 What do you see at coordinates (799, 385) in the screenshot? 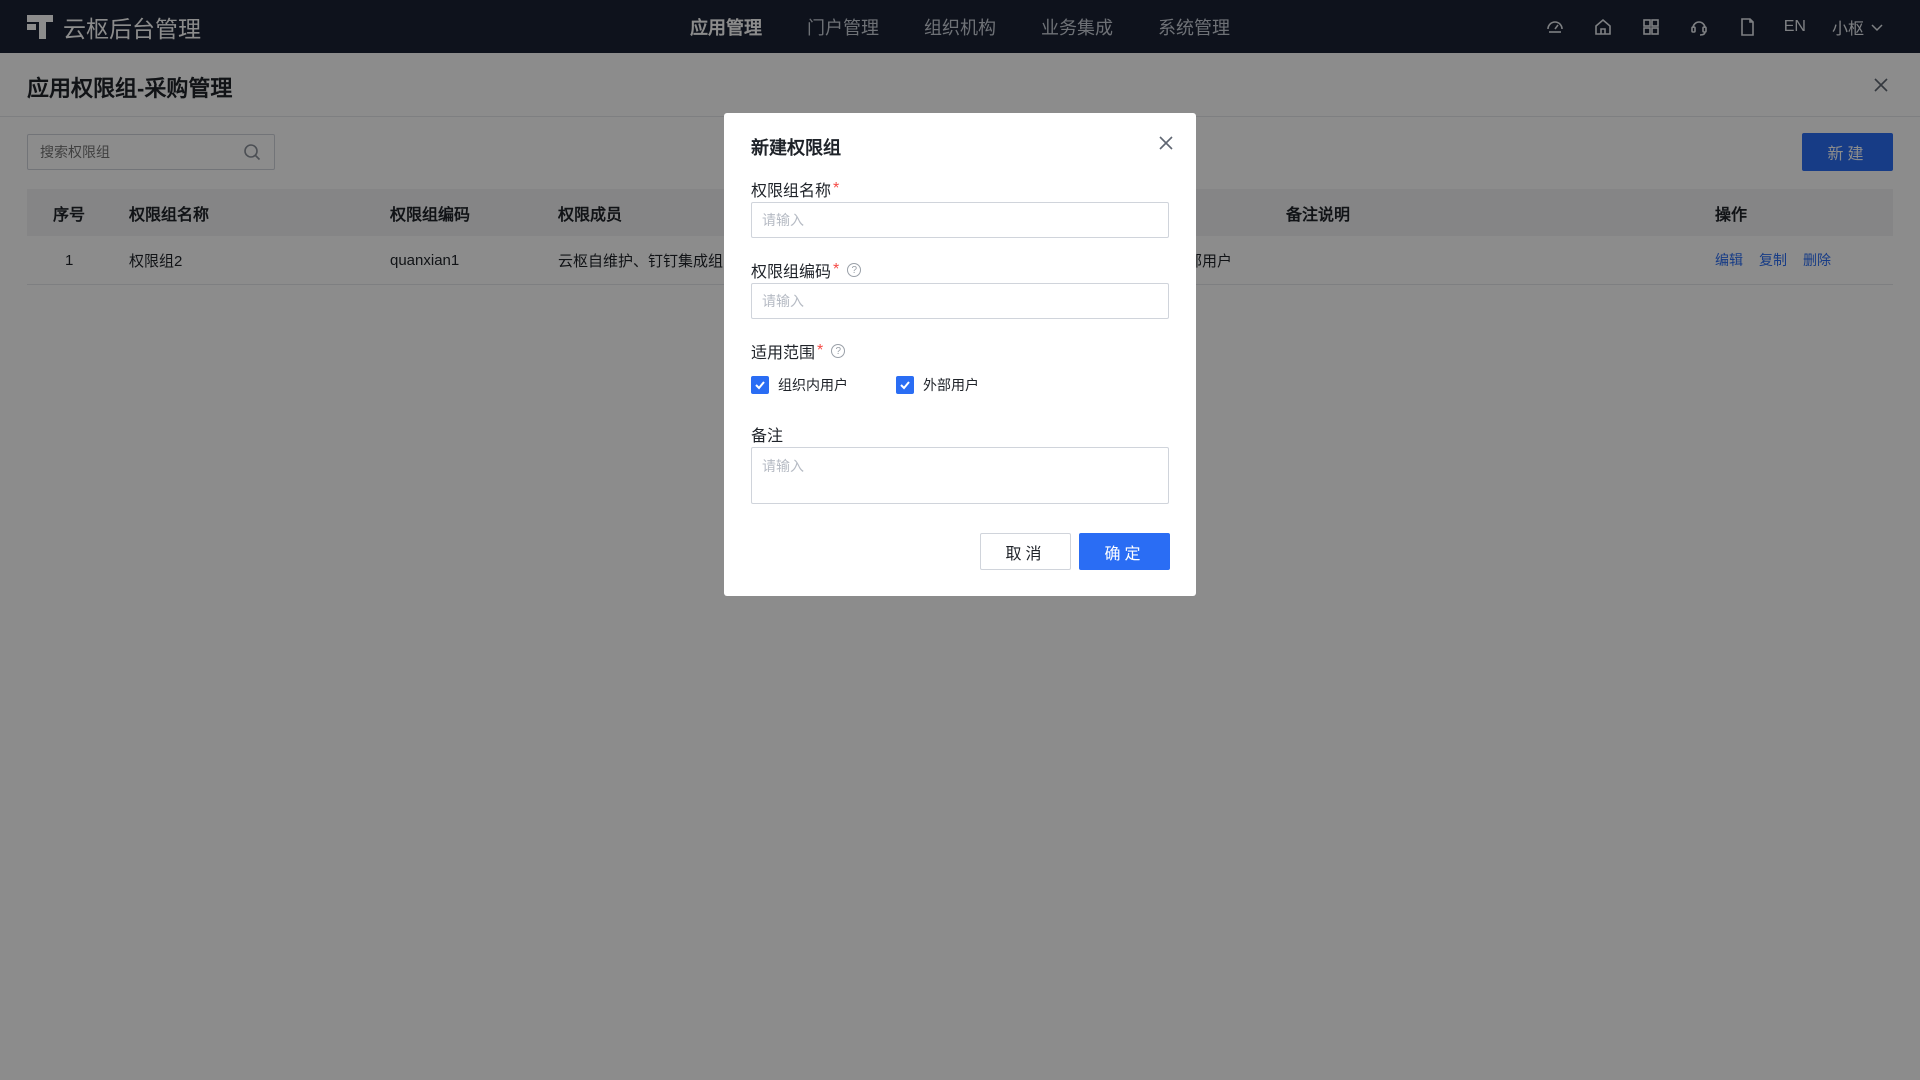
I see `scope-internal-checkbox: 组织内用户` at bounding box center [799, 385].